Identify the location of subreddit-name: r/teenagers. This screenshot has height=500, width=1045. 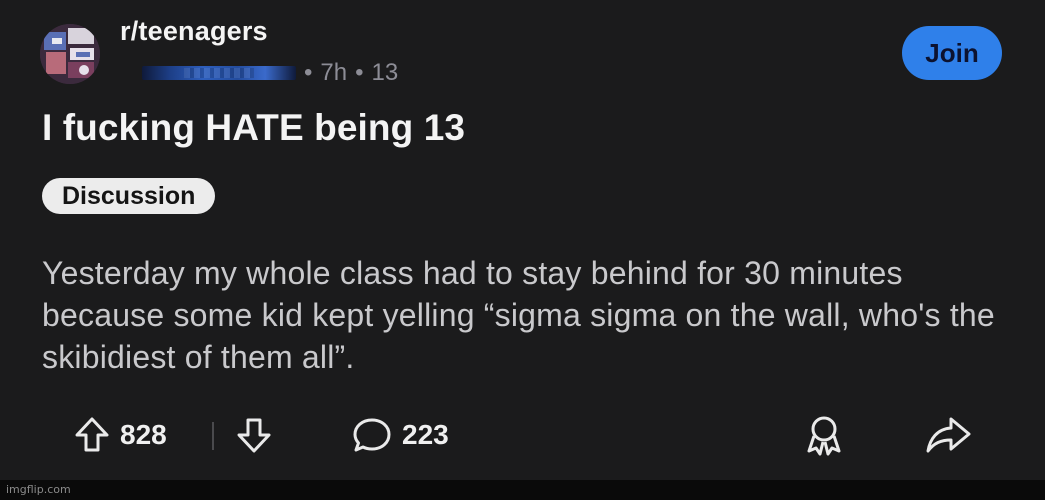
(194, 31).